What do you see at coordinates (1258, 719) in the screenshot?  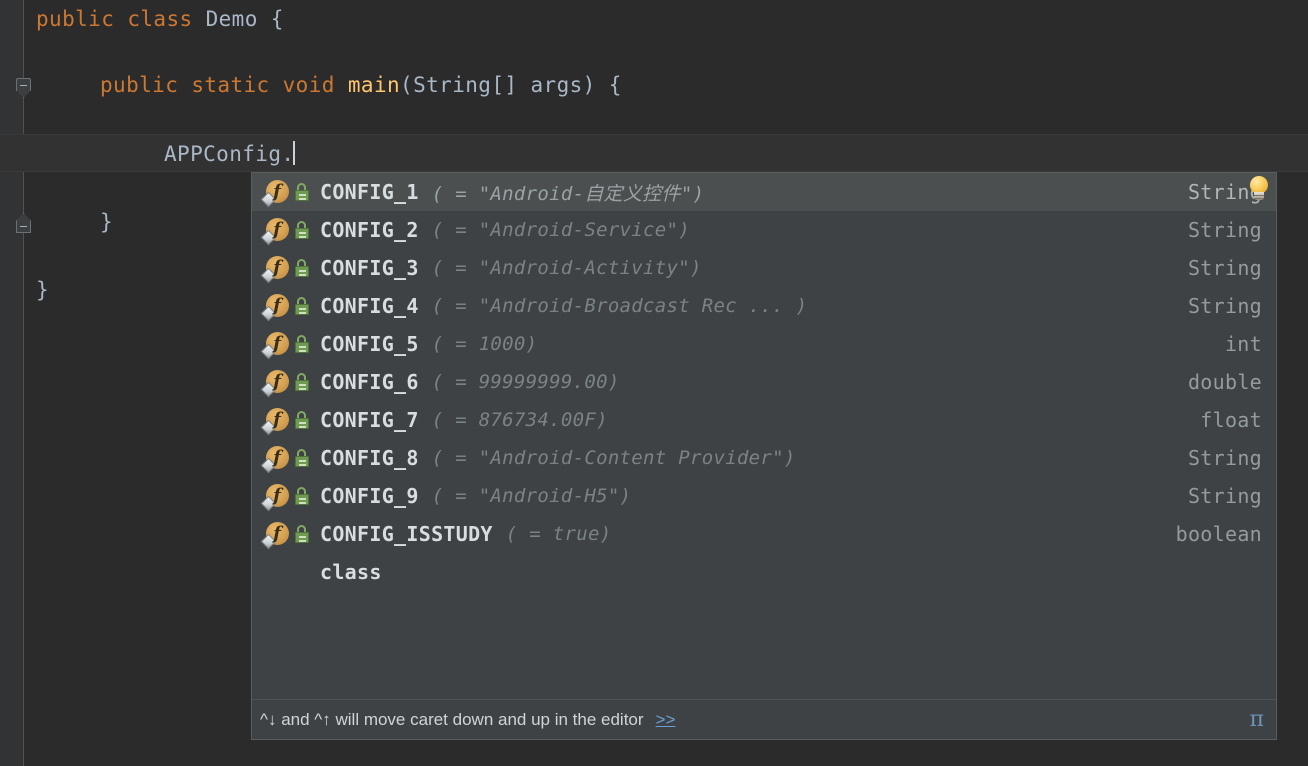 I see `pi-icon: π` at bounding box center [1258, 719].